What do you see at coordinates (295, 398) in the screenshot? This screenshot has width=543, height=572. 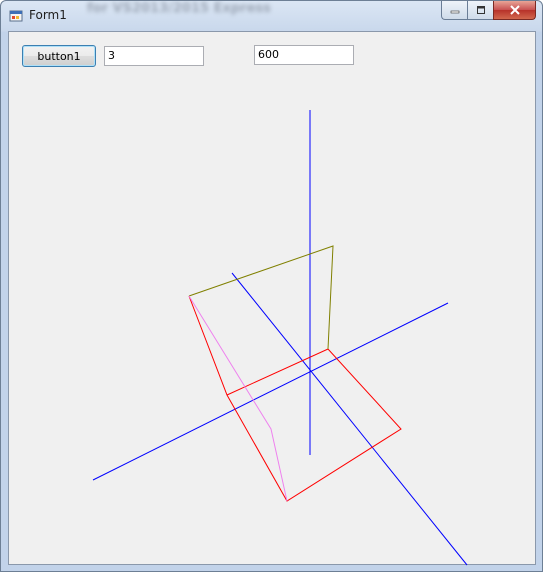 I see `red-edges` at bounding box center [295, 398].